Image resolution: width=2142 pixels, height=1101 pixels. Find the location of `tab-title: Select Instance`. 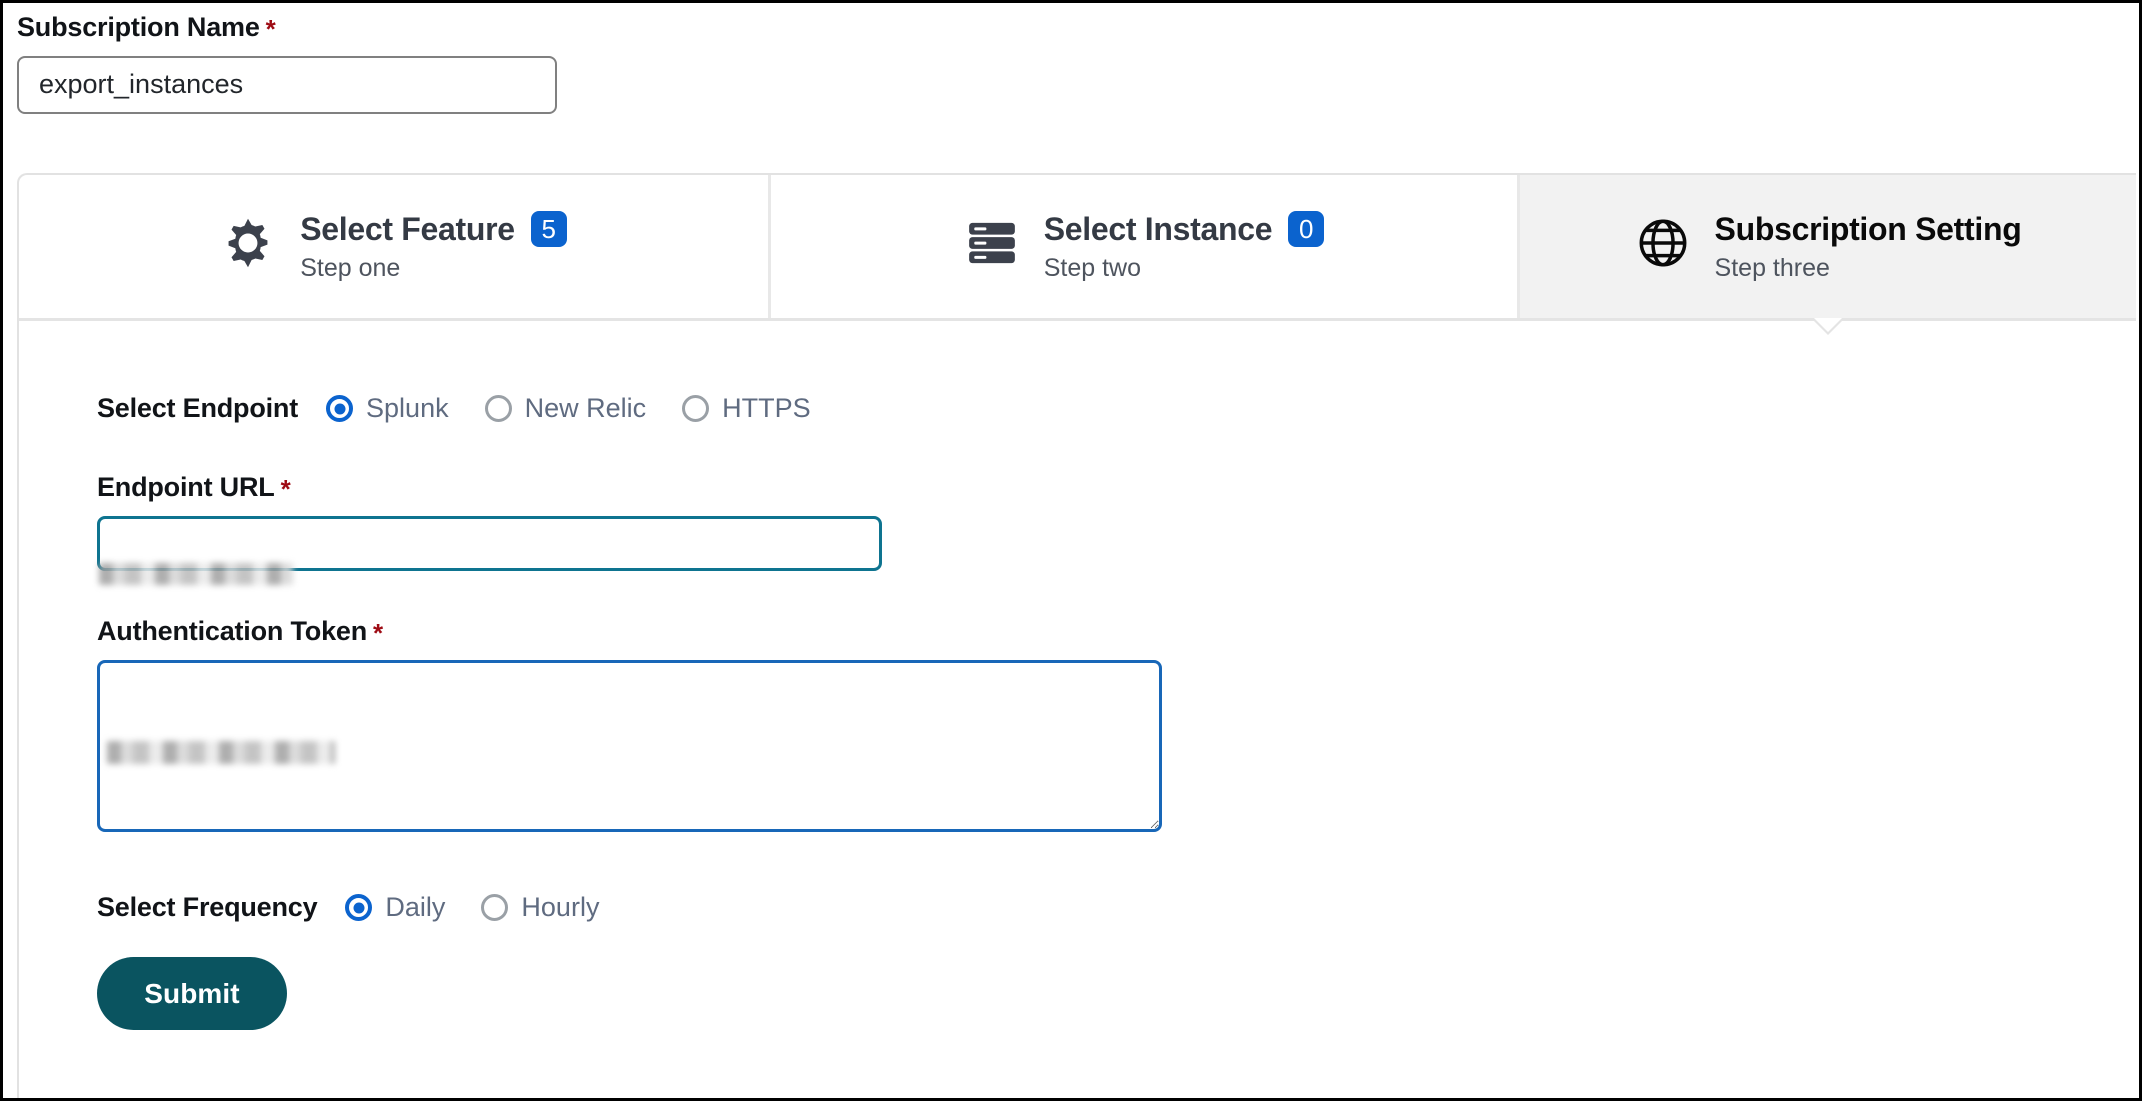

tab-title: Select Instance is located at coordinates (1158, 228).